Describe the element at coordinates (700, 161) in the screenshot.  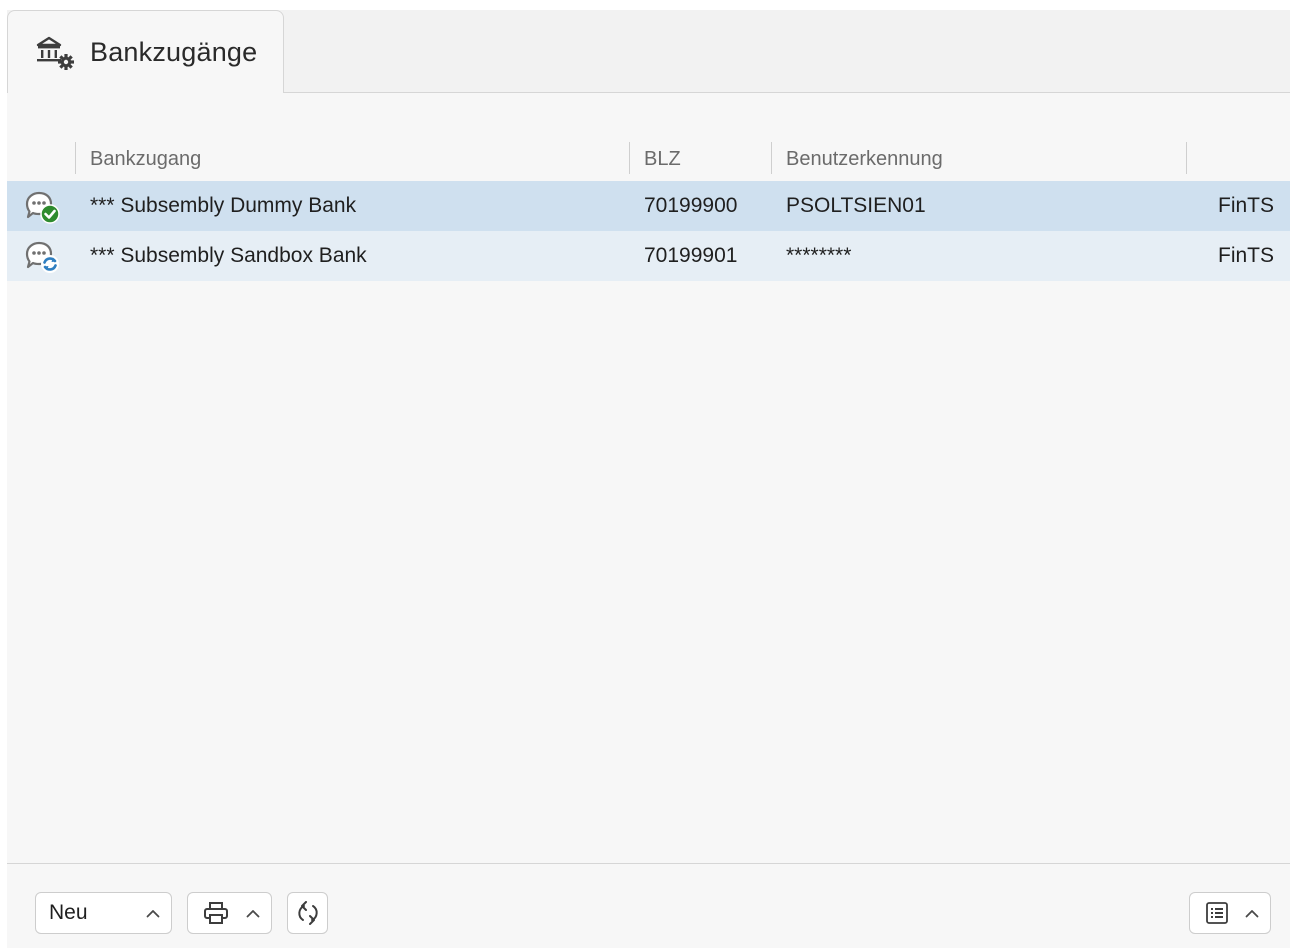
I see `column-header-blz: BLZ` at that location.